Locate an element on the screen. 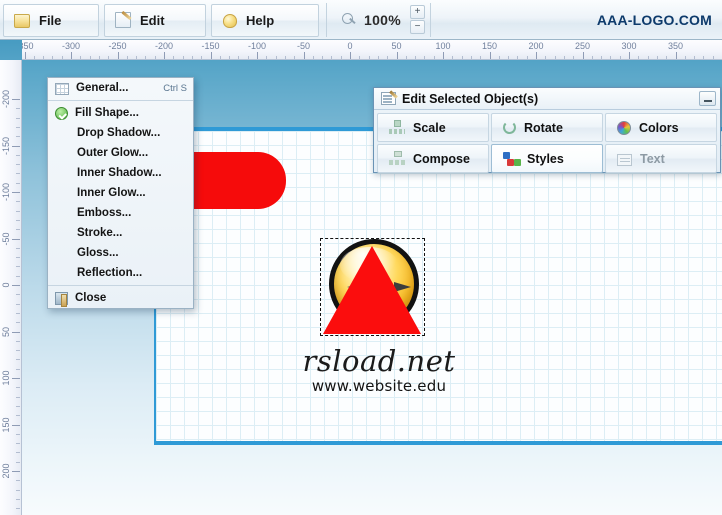 This screenshot has width=722, height=515. help-button: Help is located at coordinates (265, 20).